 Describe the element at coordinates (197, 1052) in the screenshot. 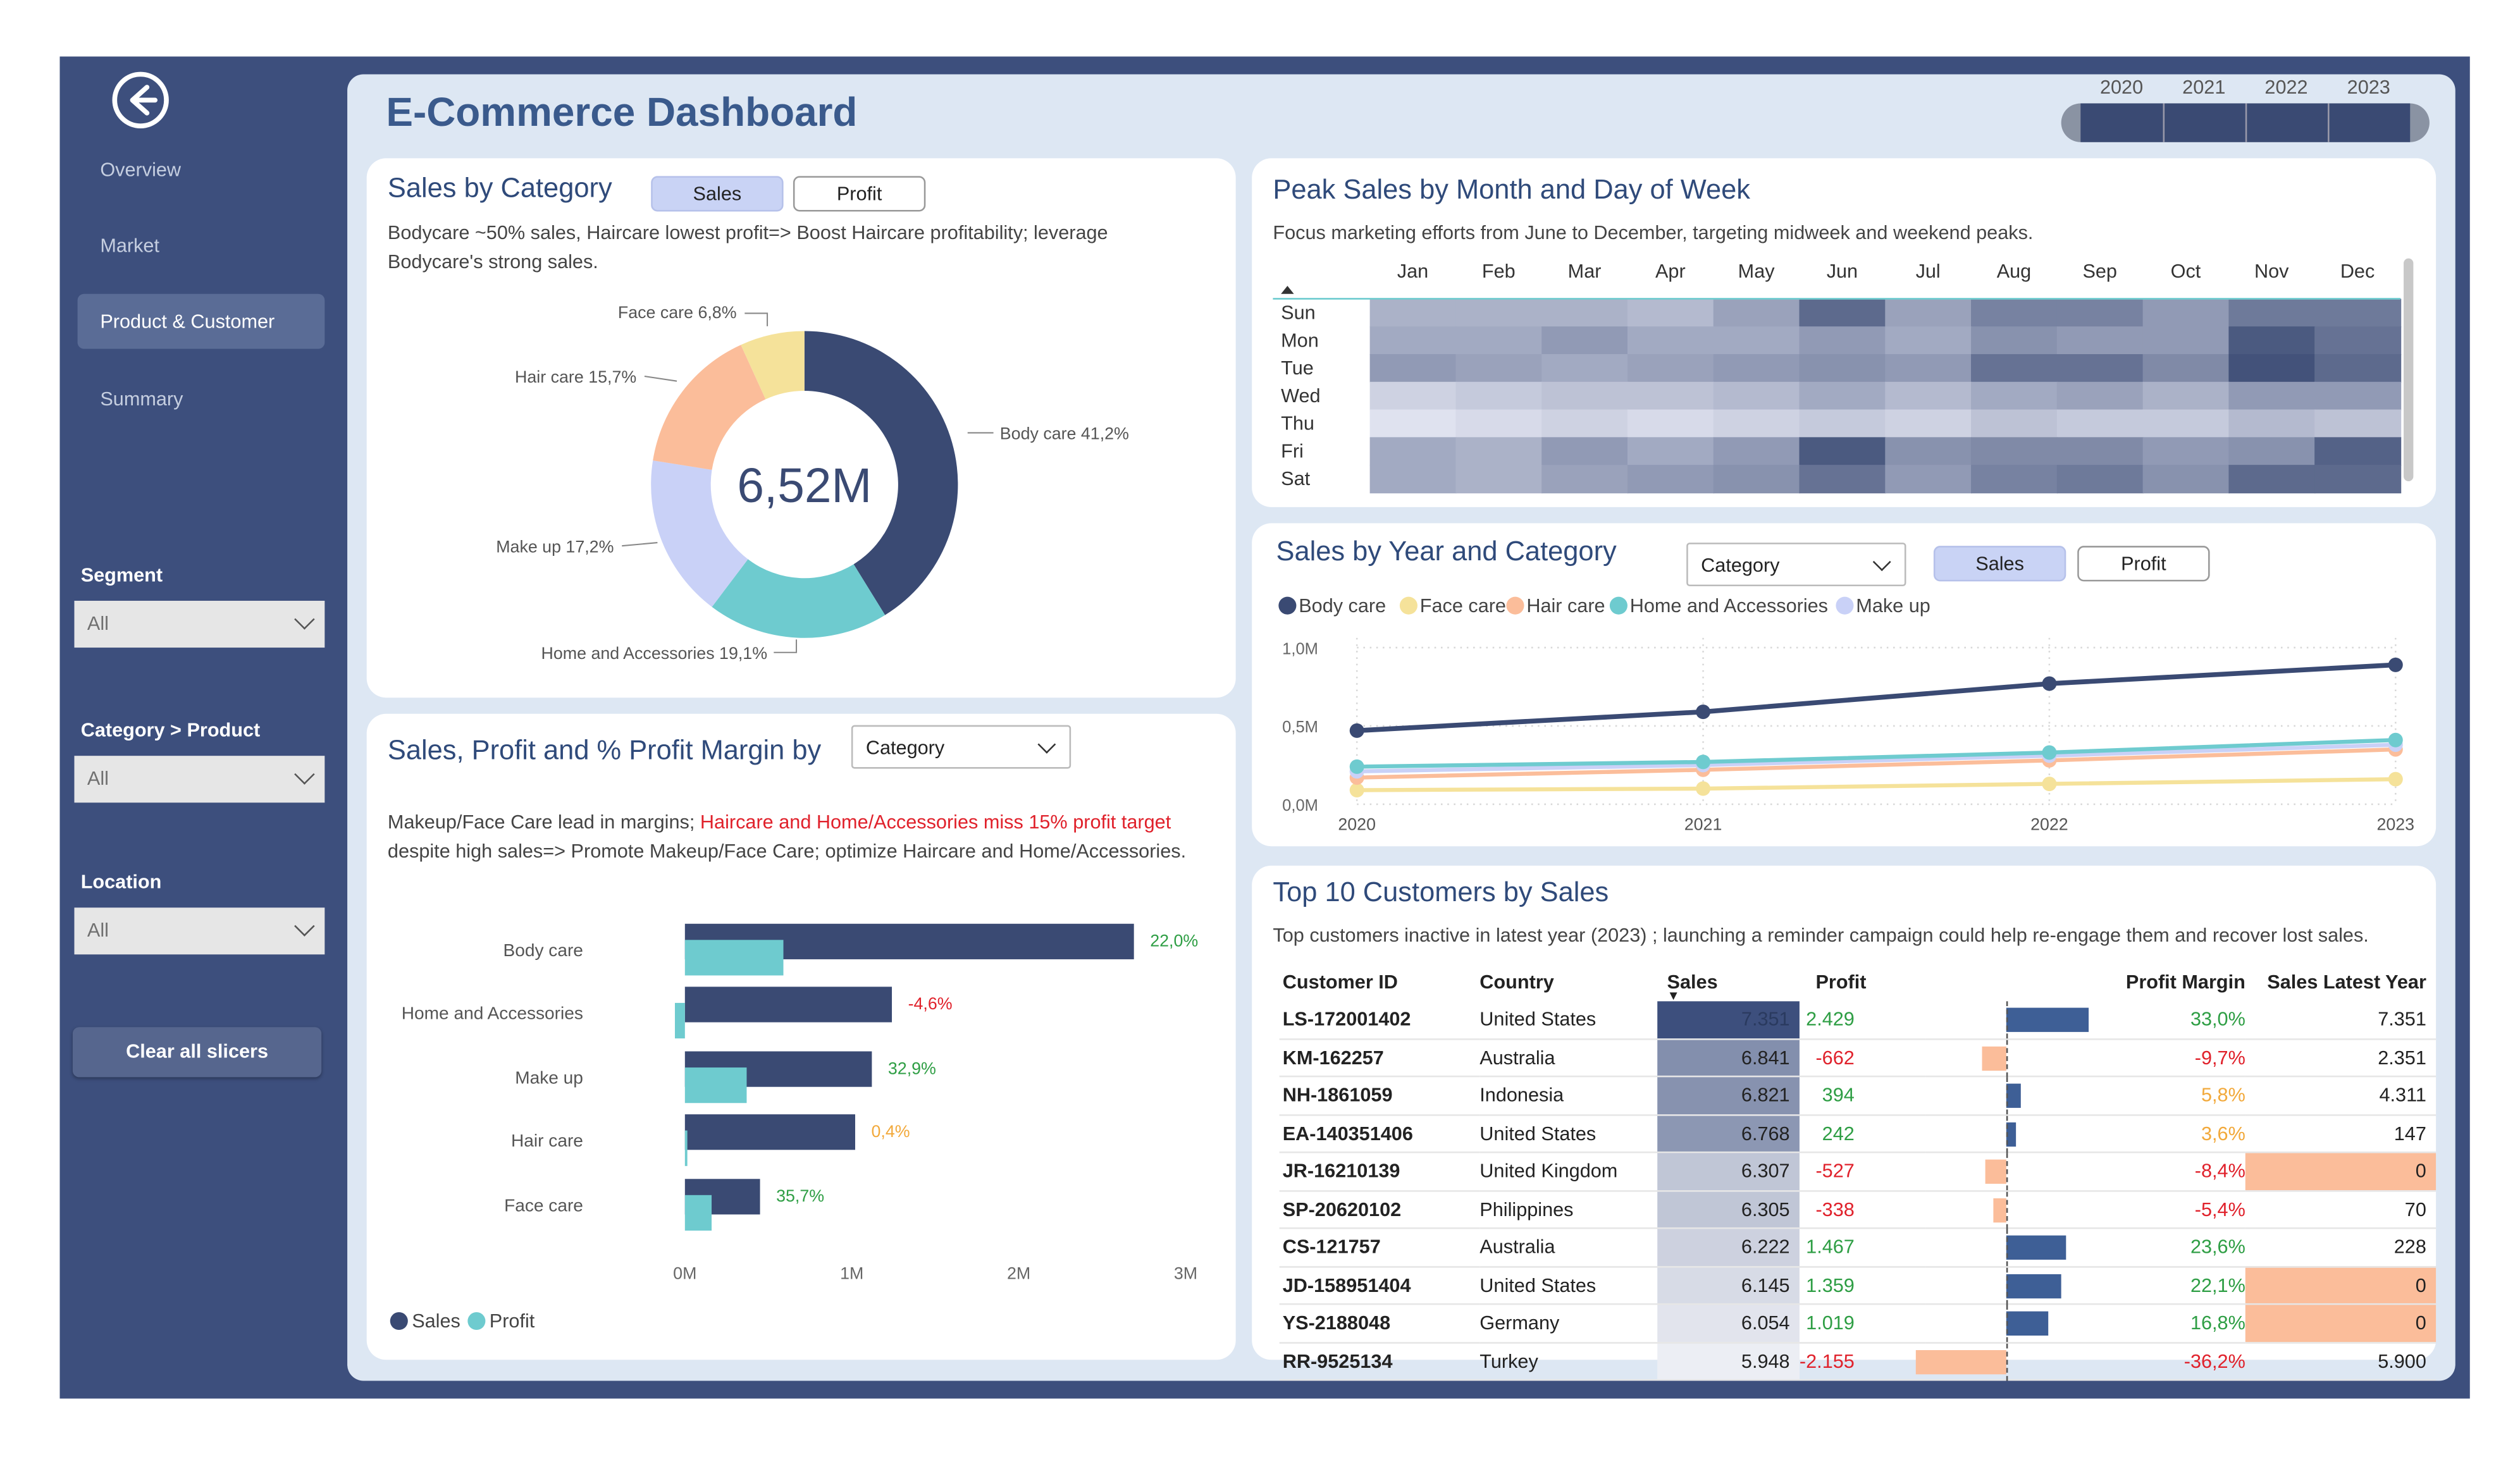

I see `clear-slicers-button: Clear all slicers` at that location.